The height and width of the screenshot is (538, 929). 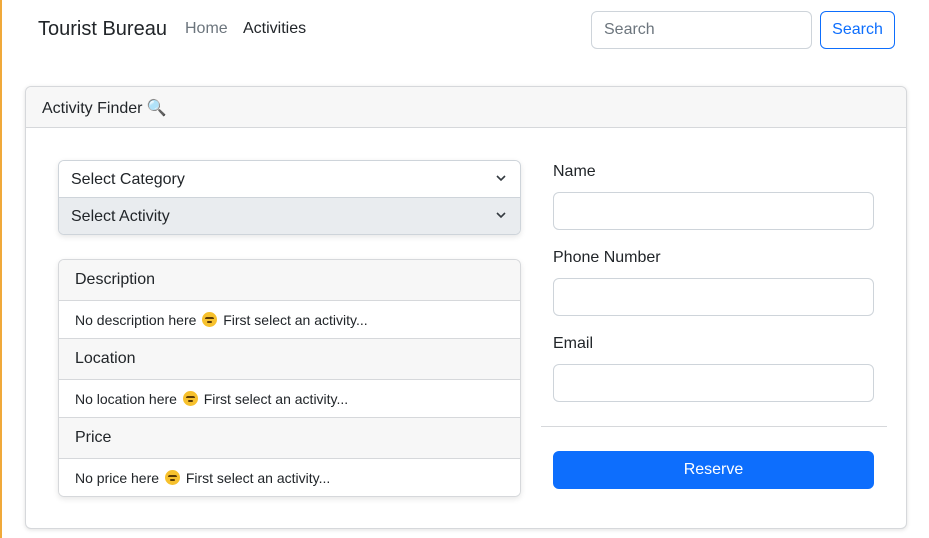 What do you see at coordinates (289, 179) in the screenshot?
I see `category-select: Select Category` at bounding box center [289, 179].